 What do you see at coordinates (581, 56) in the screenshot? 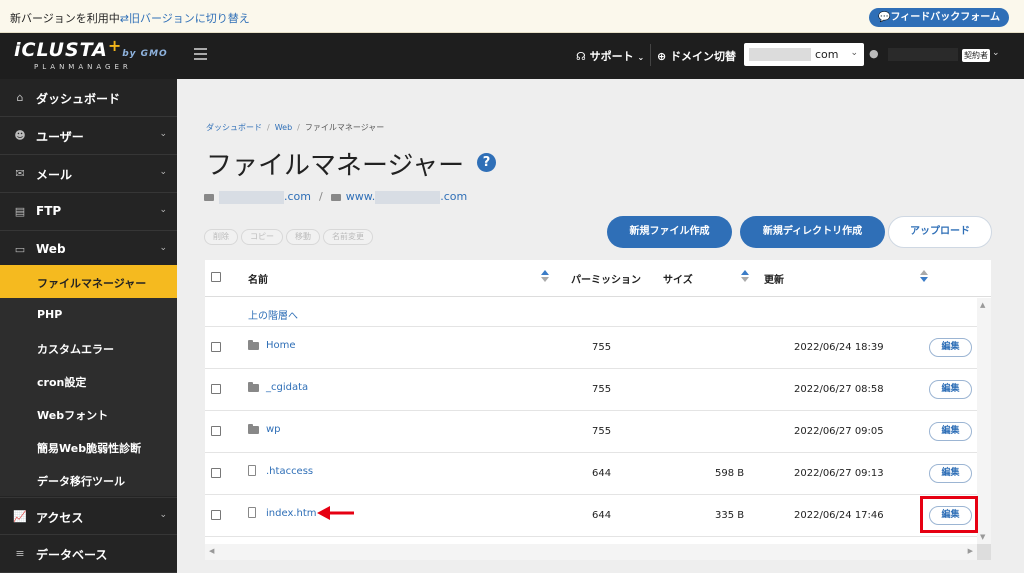
I see `headset-icon: ☊` at bounding box center [581, 56].